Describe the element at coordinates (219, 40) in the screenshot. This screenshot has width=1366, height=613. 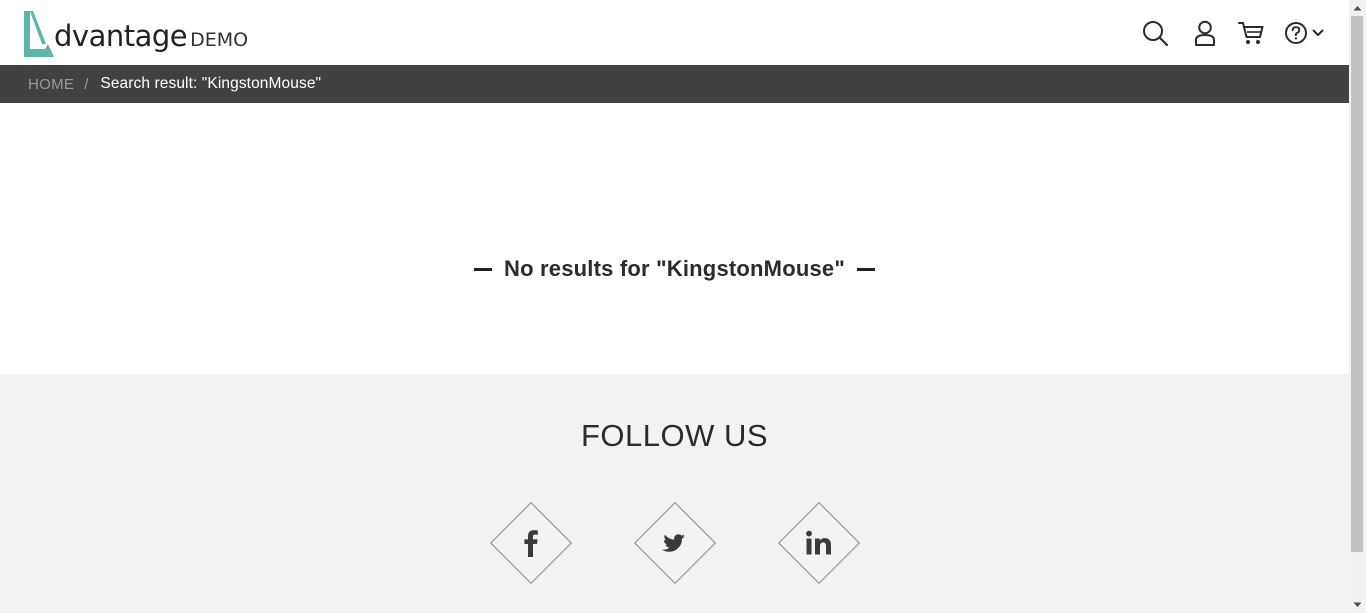
I see `logo-demo-label: DEMO` at that location.